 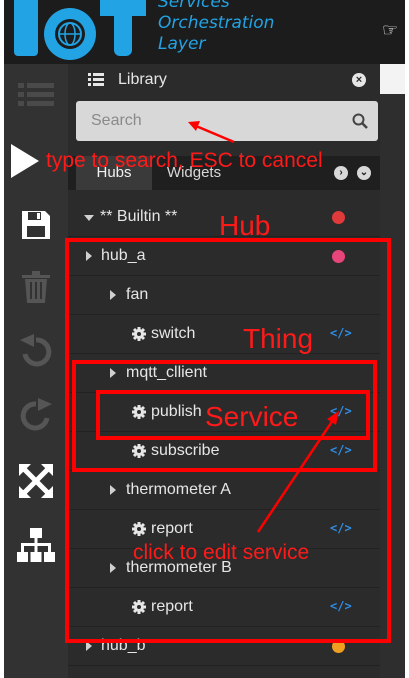 What do you see at coordinates (278, 338) in the screenshot?
I see `thing-annotation: Thing` at bounding box center [278, 338].